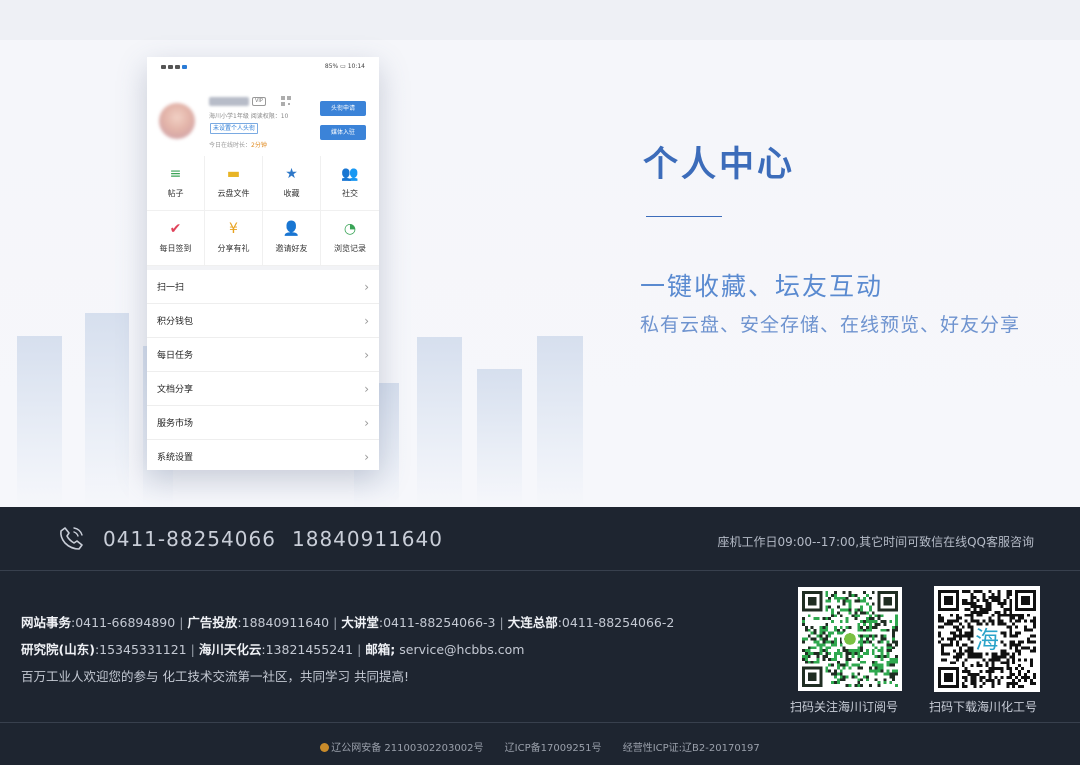 The height and width of the screenshot is (765, 1080). What do you see at coordinates (176, 238) in the screenshot?
I see `feature-calendar-check: ✔ 每日签到` at bounding box center [176, 238].